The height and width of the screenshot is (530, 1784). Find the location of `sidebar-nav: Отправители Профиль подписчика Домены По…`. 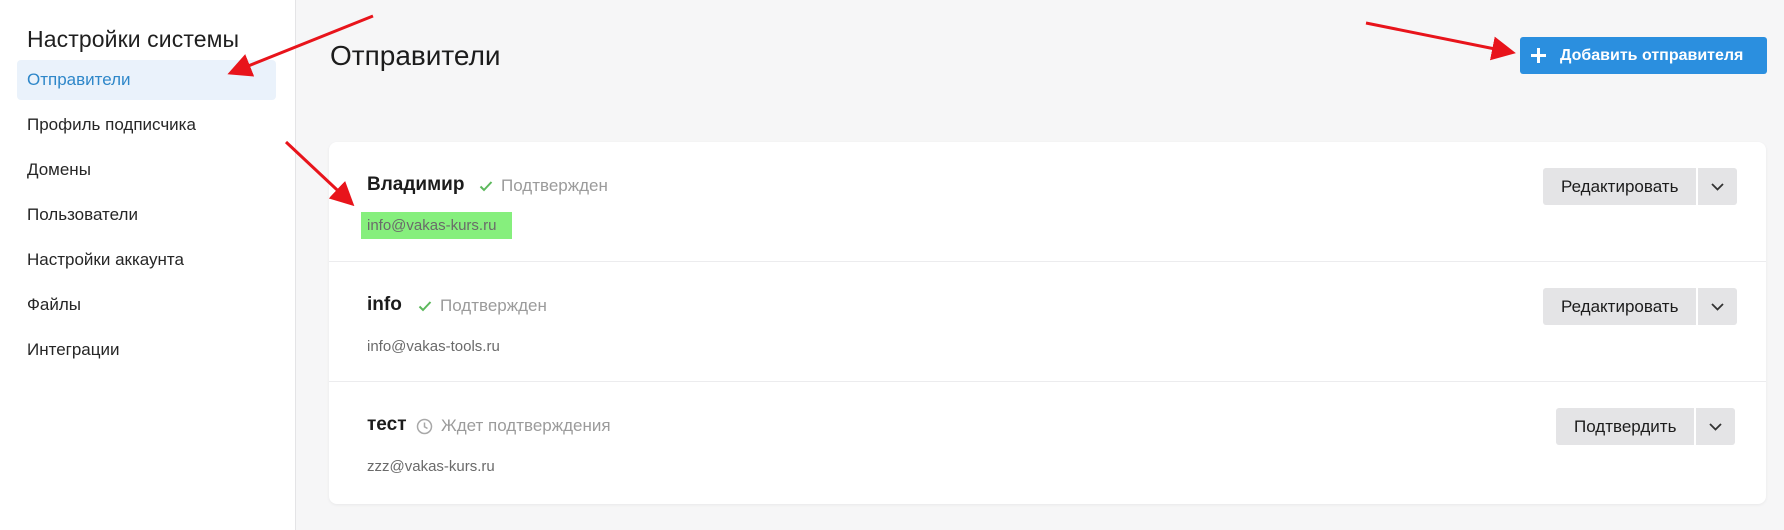

sidebar-nav: Отправители Профиль подписчика Домены По… is located at coordinates (146, 217).